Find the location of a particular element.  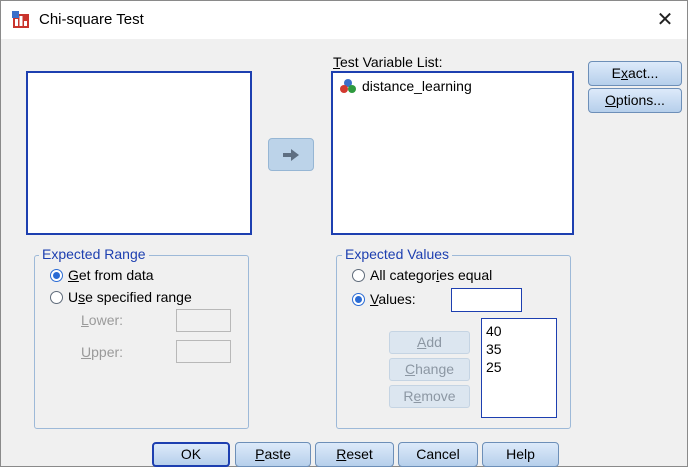

expected-values-list: 40 35 25 is located at coordinates (519, 368).